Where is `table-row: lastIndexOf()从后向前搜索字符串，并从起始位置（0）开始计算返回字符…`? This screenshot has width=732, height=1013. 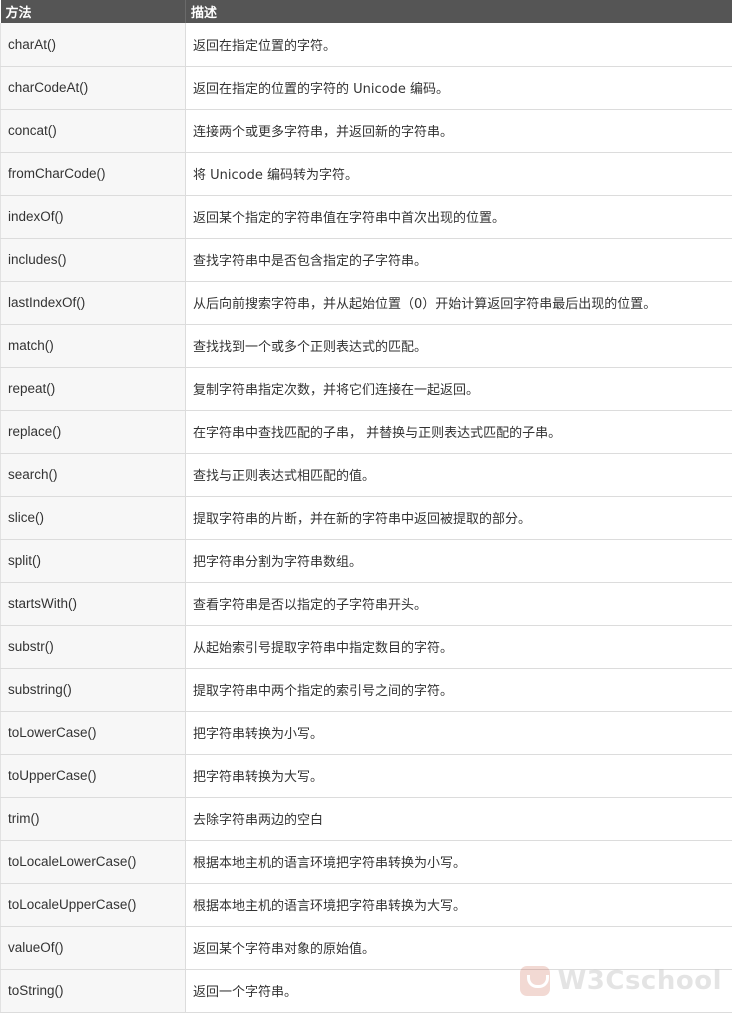
table-row: lastIndexOf()从后向前搜索字符串，并从起始位置（0）开始计算返回字符… is located at coordinates (366, 302).